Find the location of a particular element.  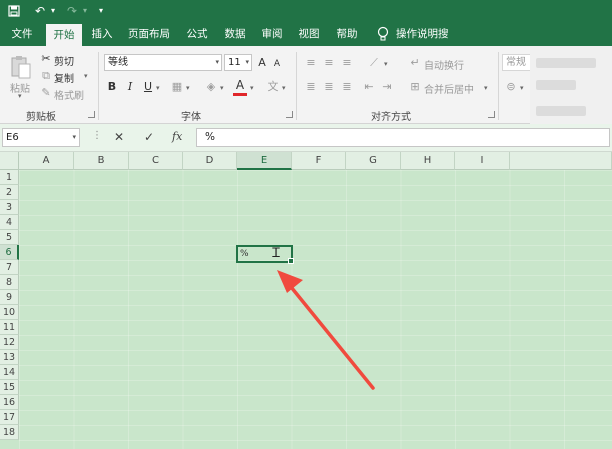

tab-view: 视图 is located at coordinates (309, 34).